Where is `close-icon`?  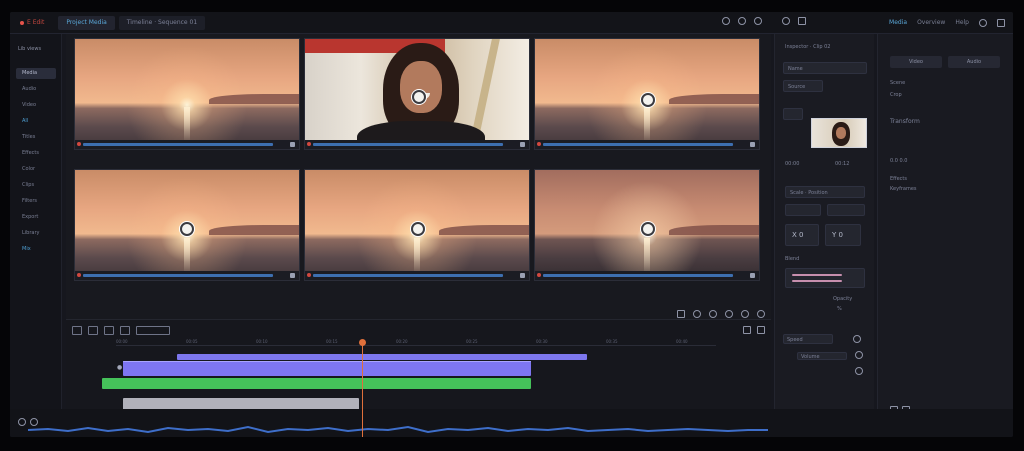
close-icon is located at coordinates (1001, 23).